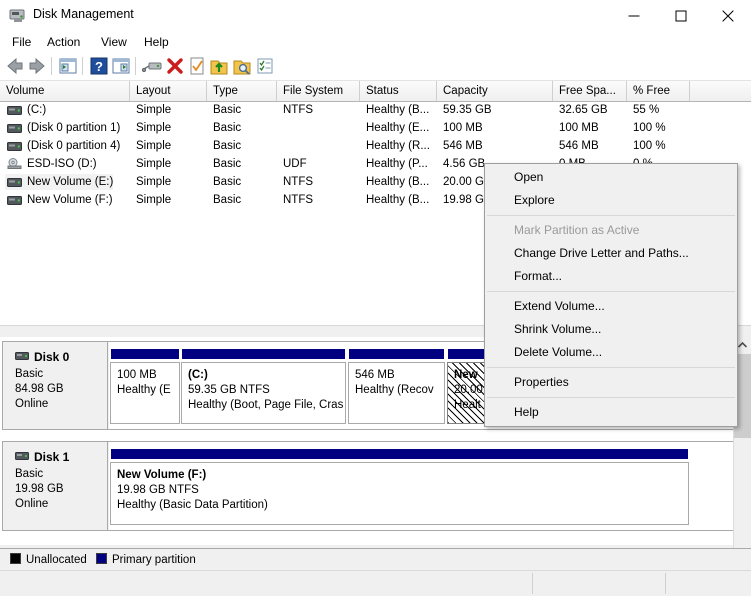  What do you see at coordinates (158, 490) in the screenshot?
I see `partition-size: 19.98 GB NTFS` at bounding box center [158, 490].